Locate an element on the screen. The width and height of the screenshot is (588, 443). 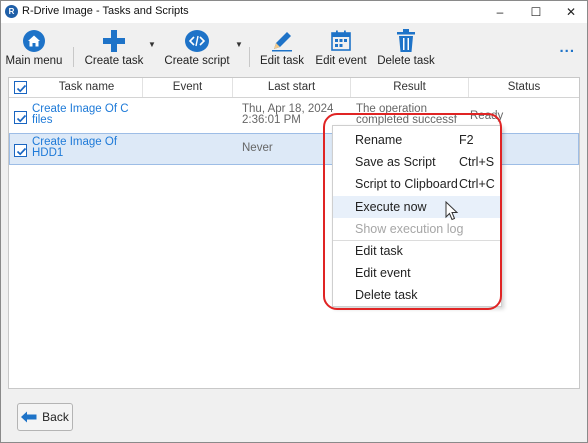
main-menu-button: Main menu is located at coordinates (34, 48).